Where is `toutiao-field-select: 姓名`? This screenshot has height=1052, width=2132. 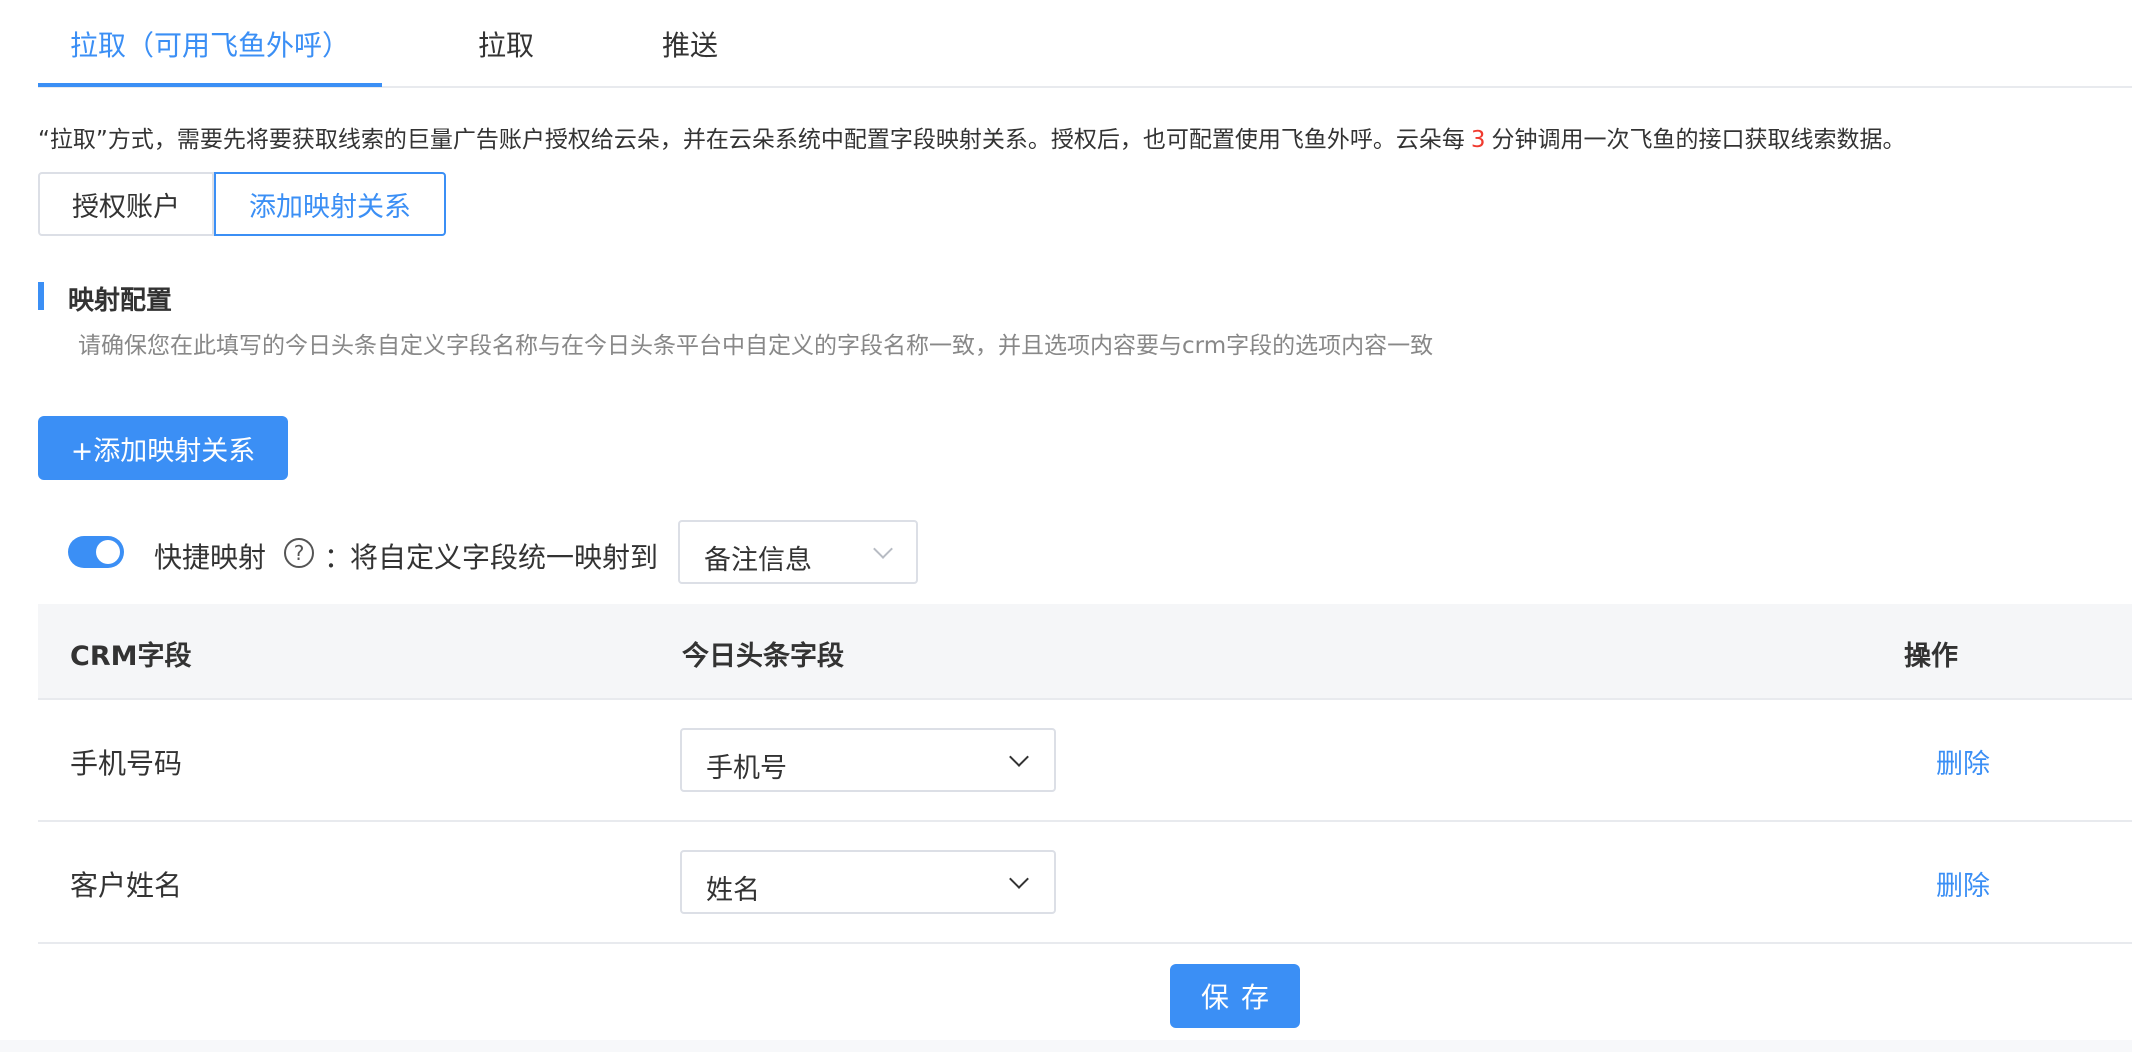
toutiao-field-select: 姓名 is located at coordinates (868, 882).